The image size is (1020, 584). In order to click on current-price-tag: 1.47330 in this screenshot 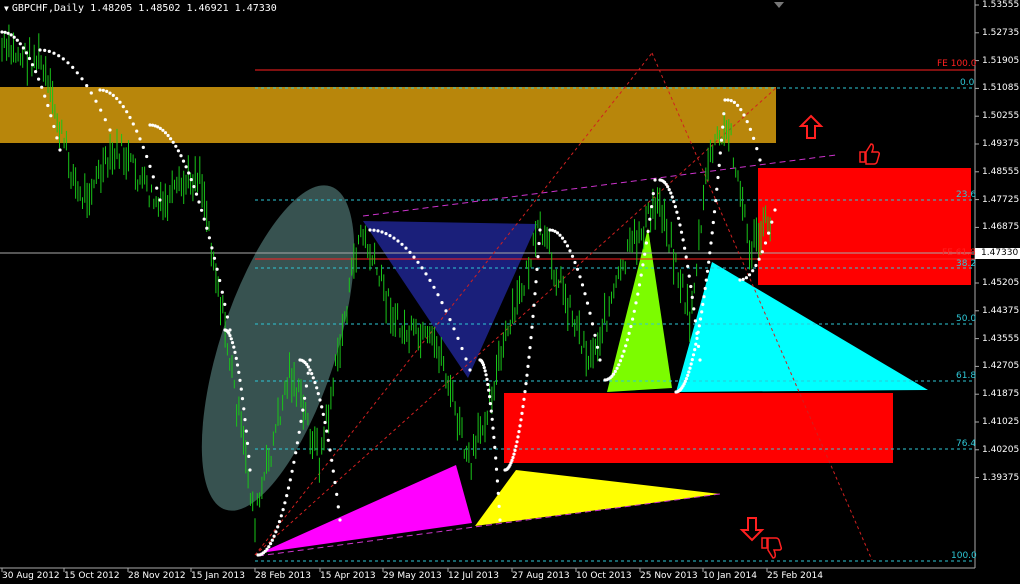, I will do `click(997, 253)`.